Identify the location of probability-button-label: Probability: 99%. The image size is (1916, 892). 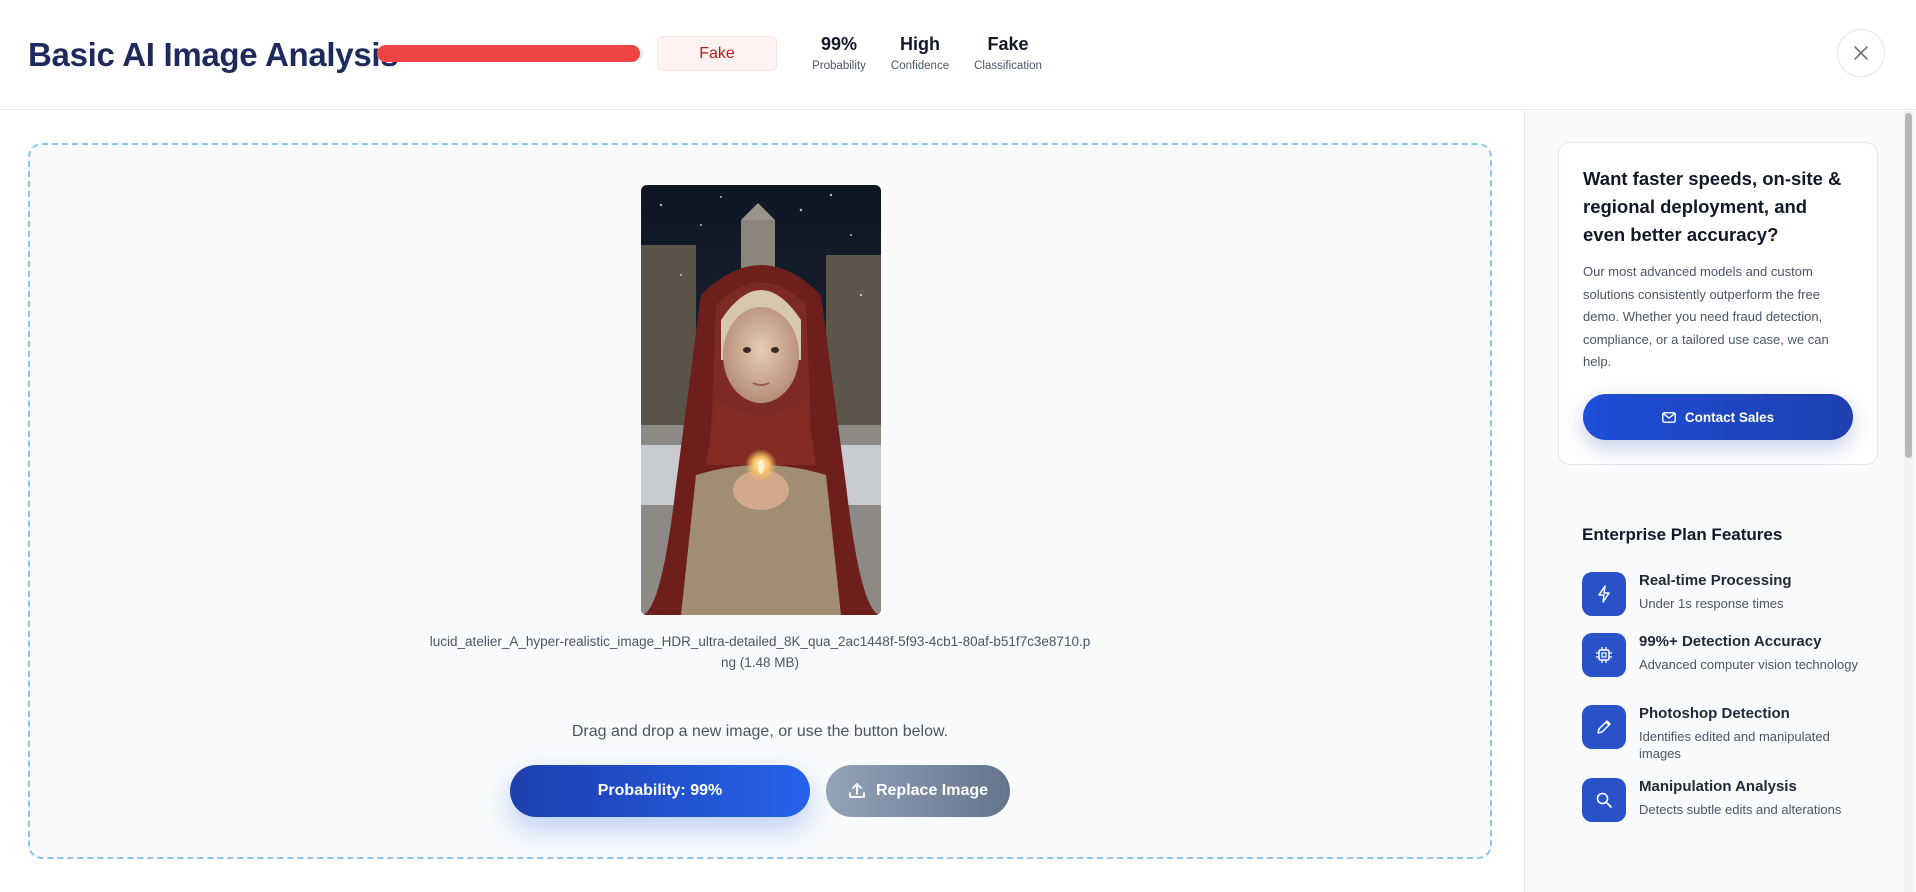
(660, 790).